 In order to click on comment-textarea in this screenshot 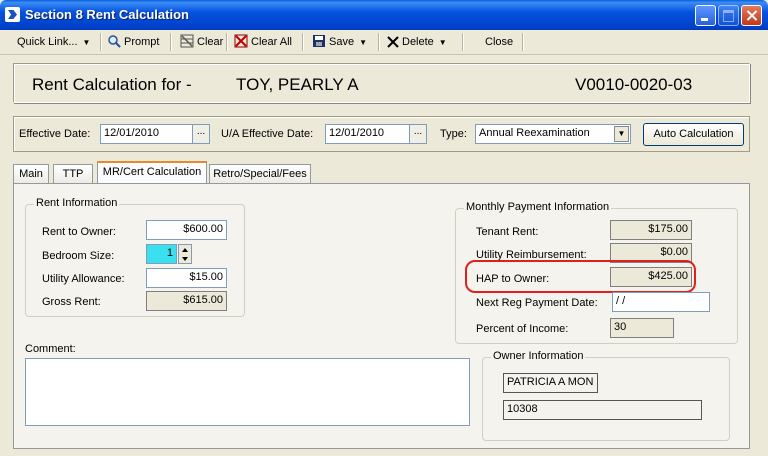, I will do `click(247, 392)`.